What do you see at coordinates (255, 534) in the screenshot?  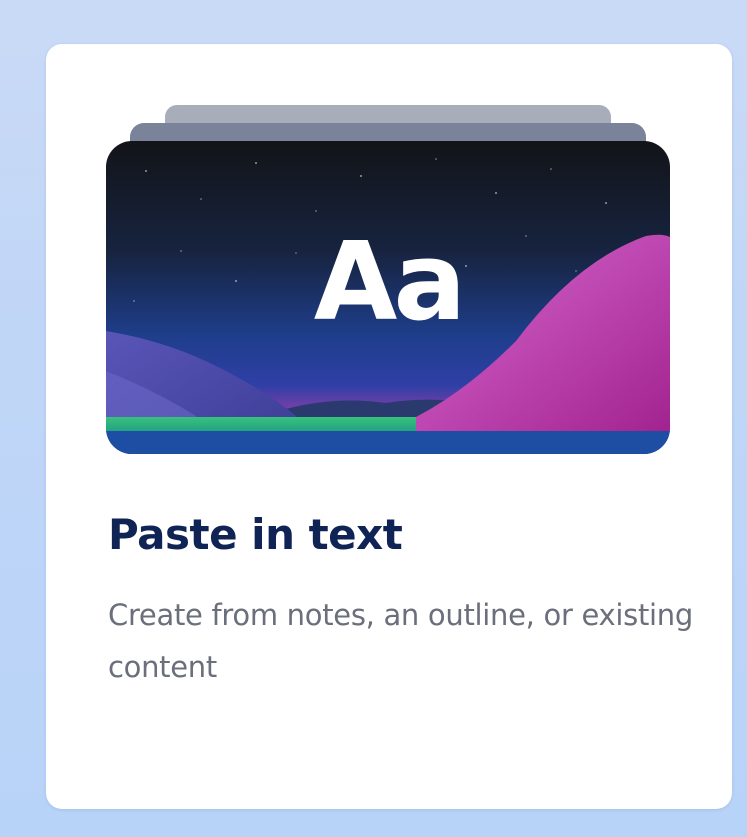 I see `card-title: Paste in text` at bounding box center [255, 534].